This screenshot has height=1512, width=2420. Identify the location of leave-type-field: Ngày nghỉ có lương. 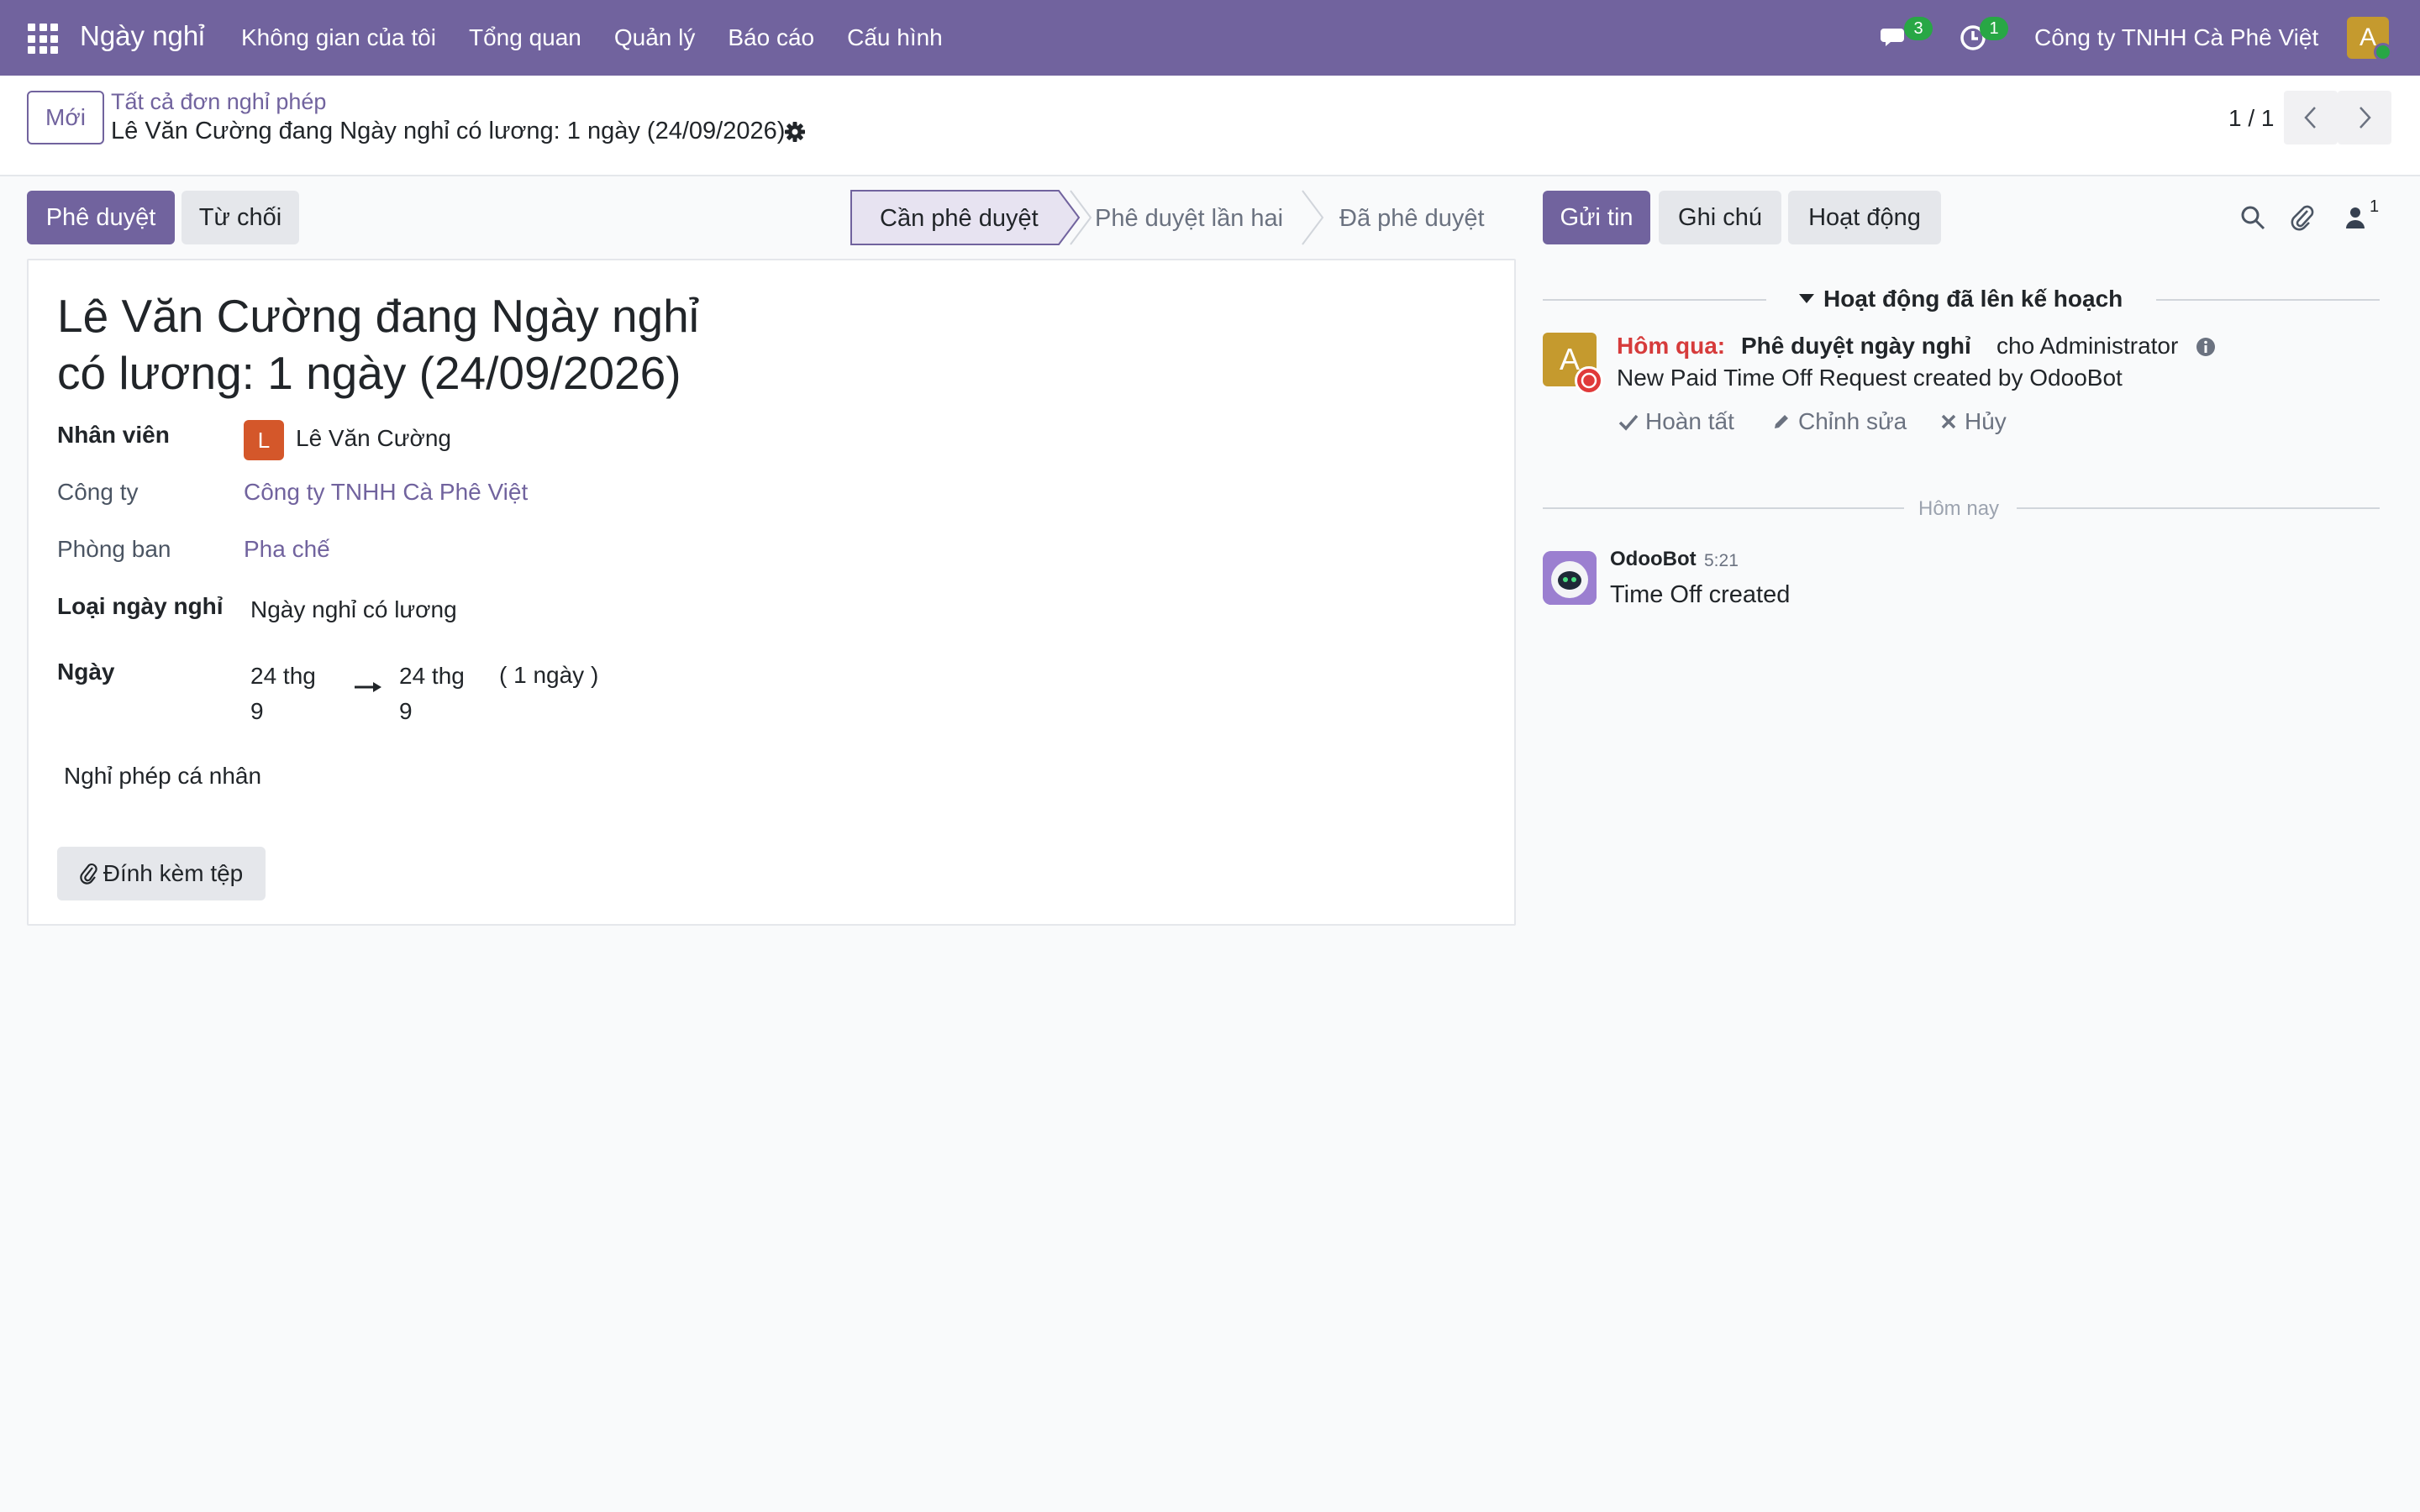
(353, 609).